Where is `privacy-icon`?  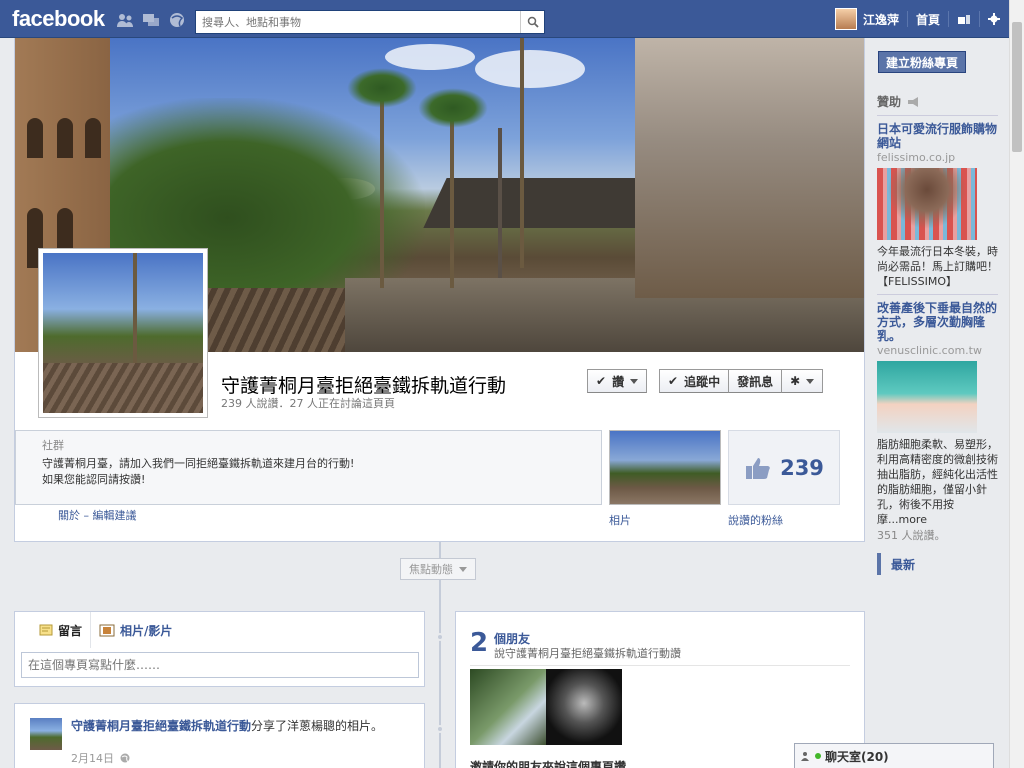 privacy-icon is located at coordinates (964, 19).